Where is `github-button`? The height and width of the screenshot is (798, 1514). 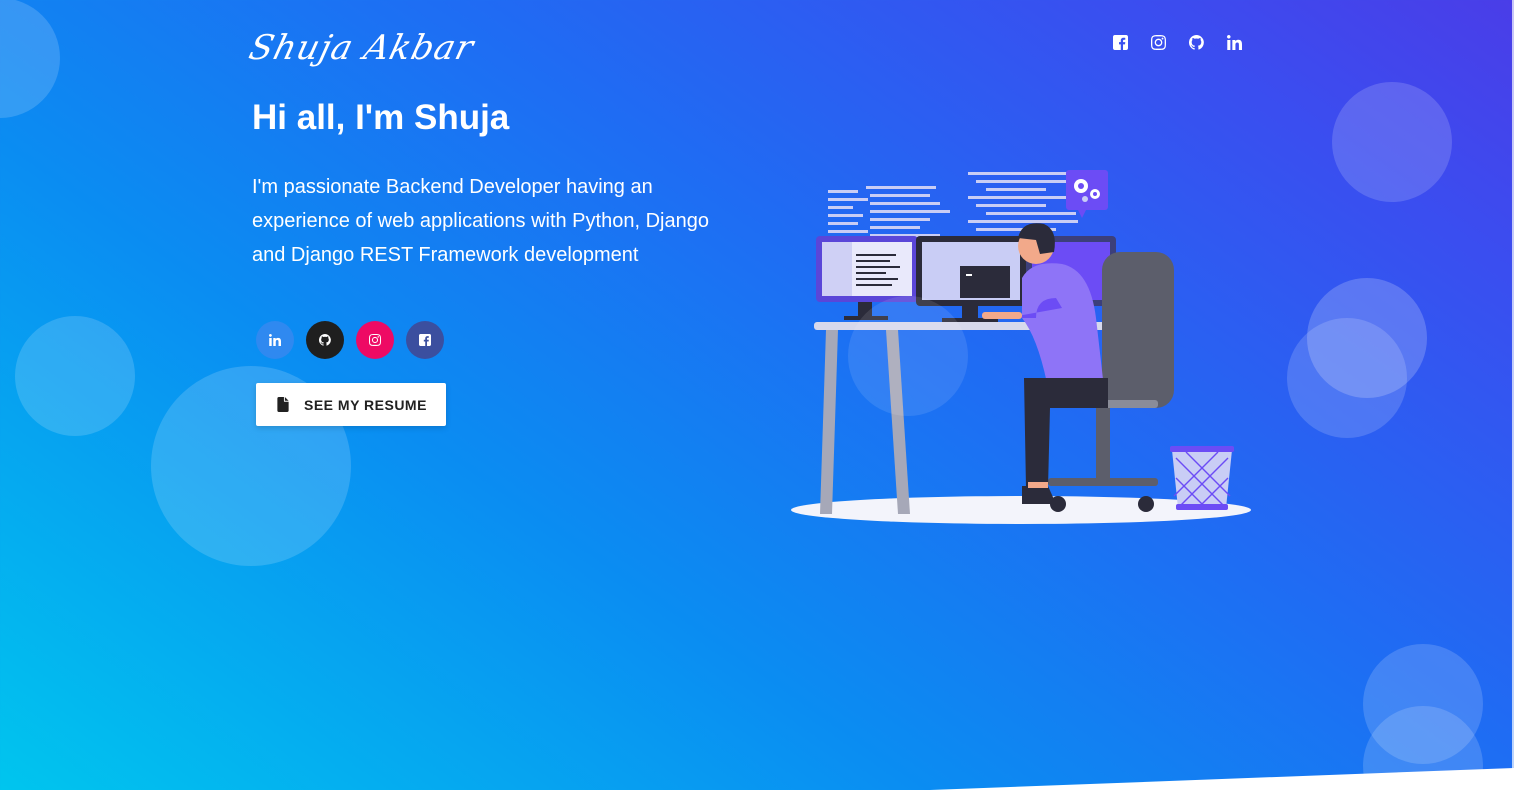
github-button is located at coordinates (325, 340).